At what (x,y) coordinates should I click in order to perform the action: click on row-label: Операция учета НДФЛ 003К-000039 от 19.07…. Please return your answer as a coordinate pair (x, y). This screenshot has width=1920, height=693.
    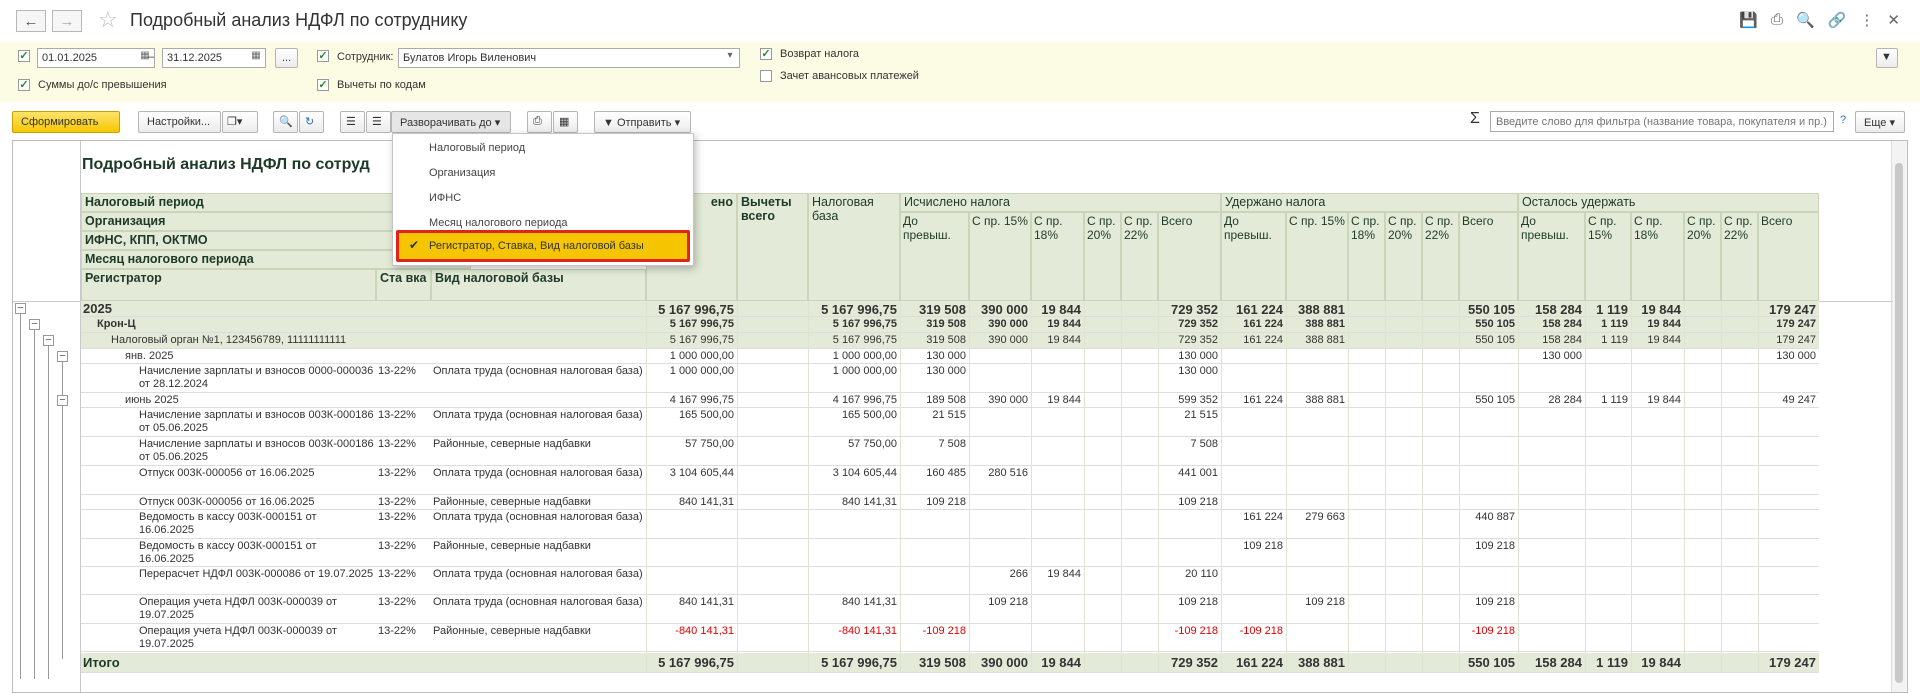
    Looking at the image, I should click on (238, 637).